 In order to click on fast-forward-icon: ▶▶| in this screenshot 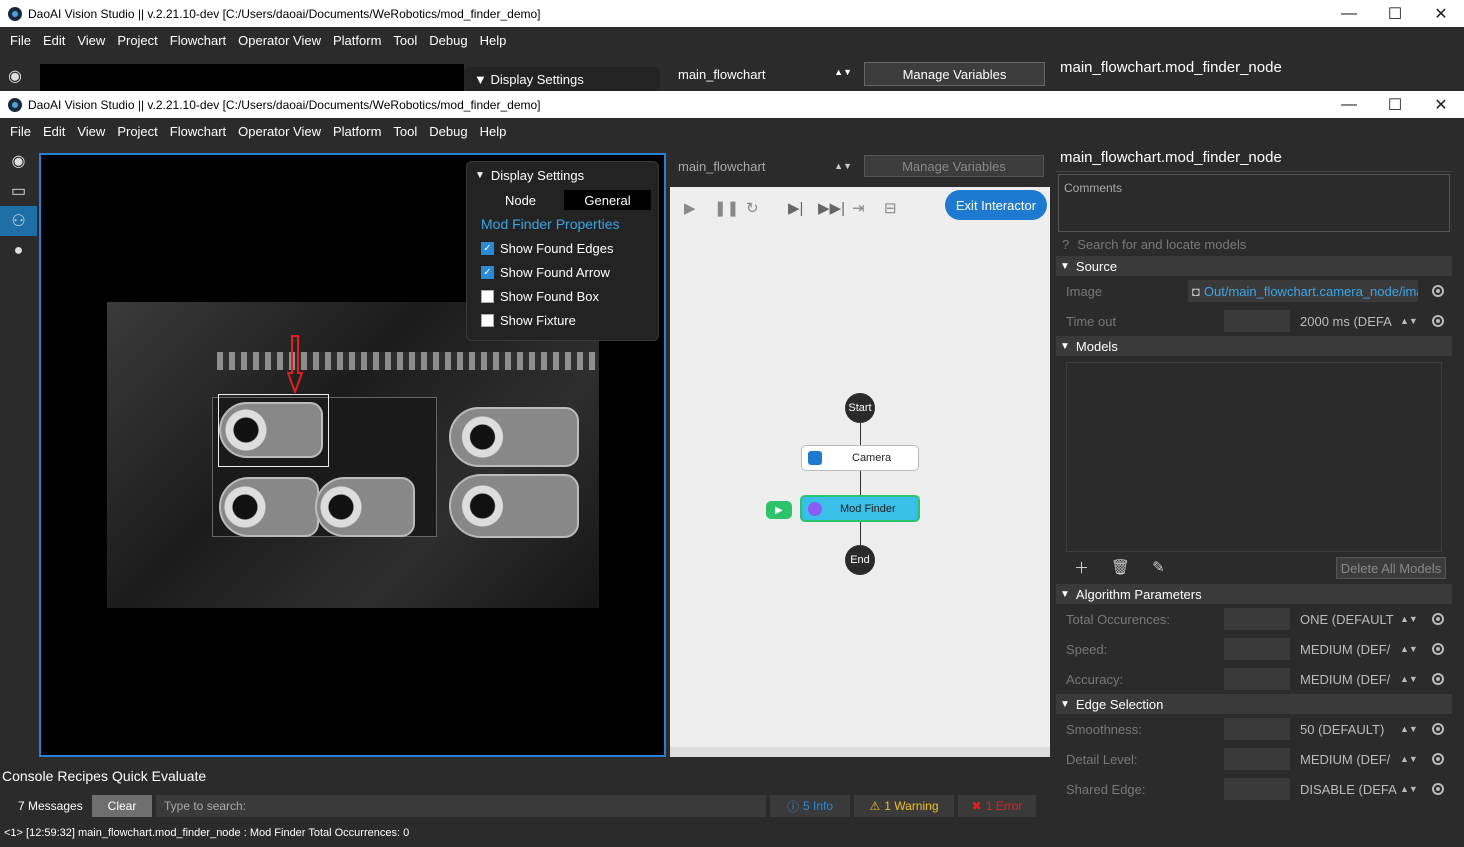, I will do `click(831, 208)`.